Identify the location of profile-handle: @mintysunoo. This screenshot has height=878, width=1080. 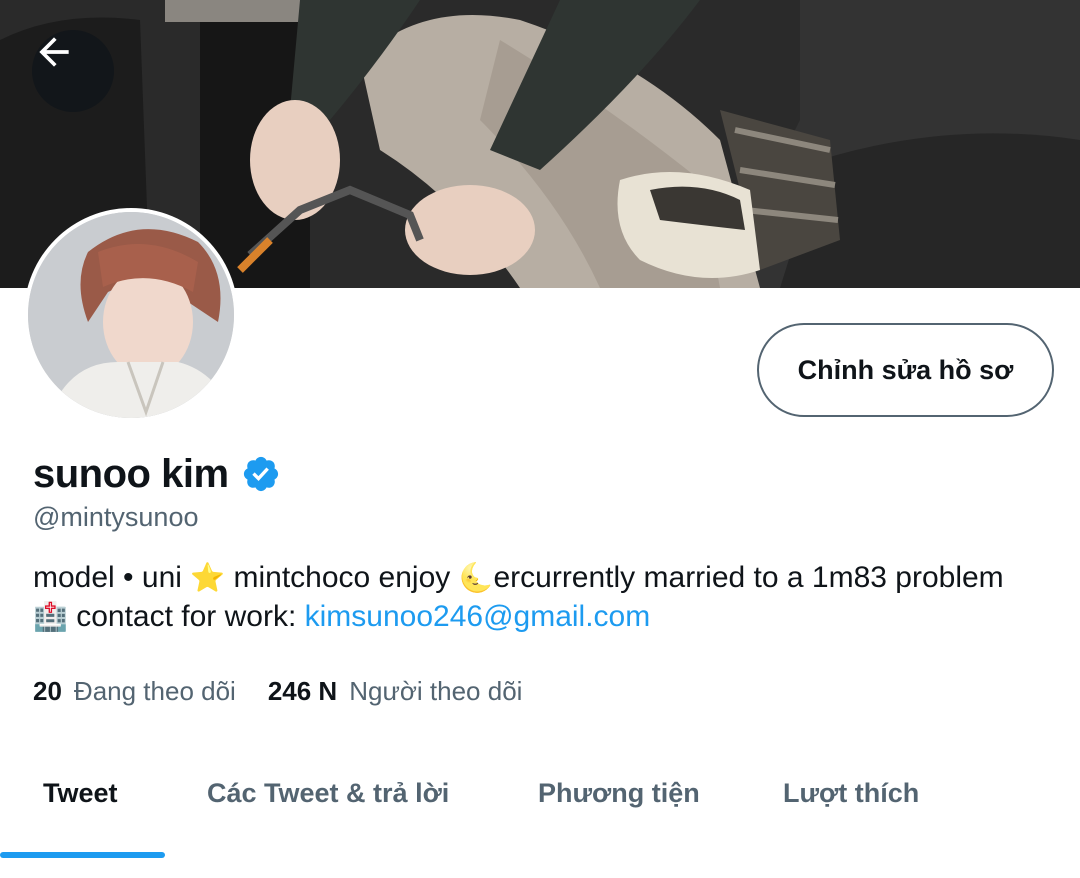
(116, 517).